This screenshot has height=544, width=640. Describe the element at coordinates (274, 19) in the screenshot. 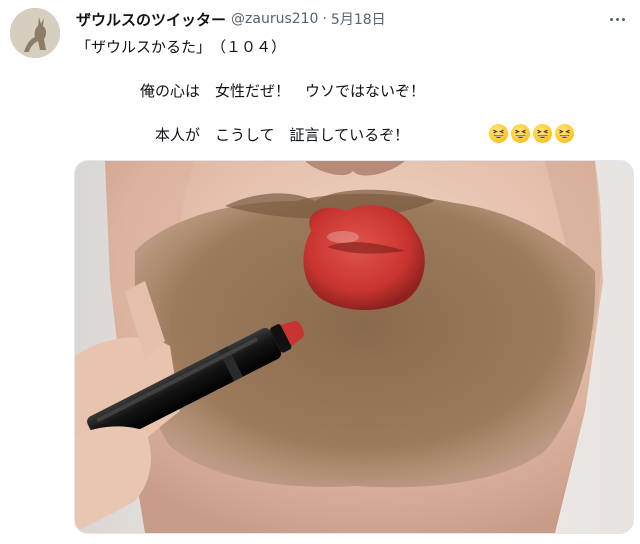

I see `user-handle: @zaurus210` at that location.